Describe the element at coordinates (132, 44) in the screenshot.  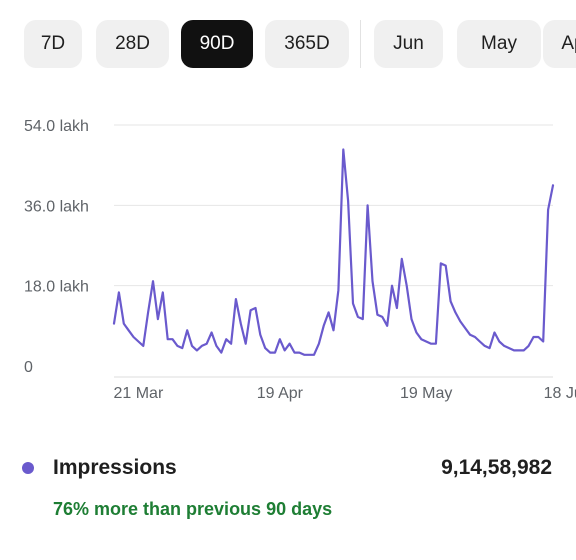
I see `range-chip-28d: 28D` at that location.